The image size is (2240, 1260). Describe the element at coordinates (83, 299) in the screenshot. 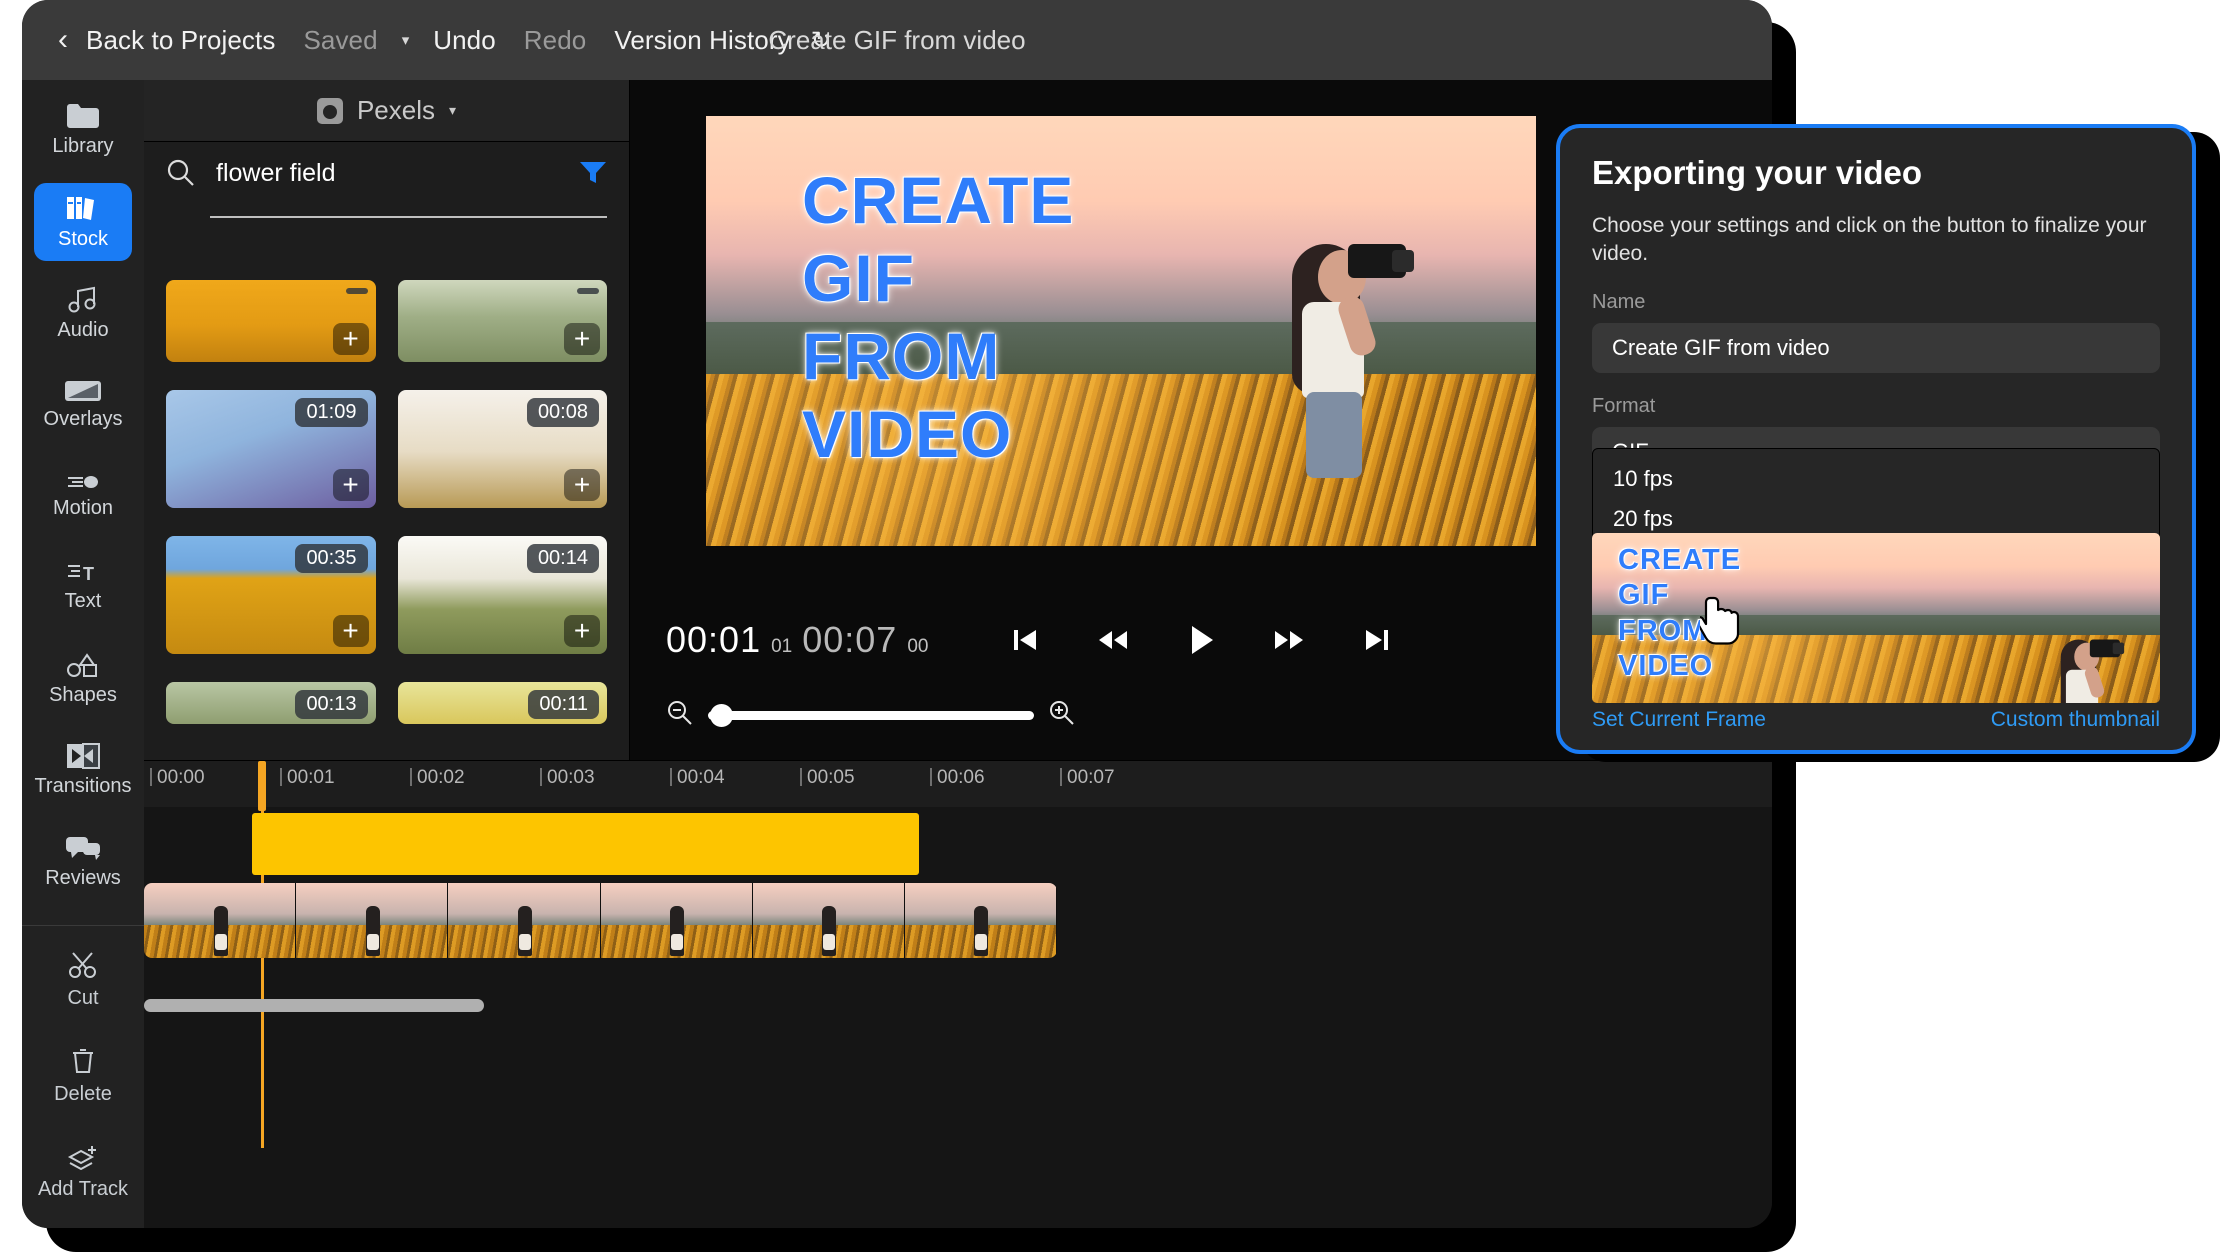

I see `music-note-icon` at that location.